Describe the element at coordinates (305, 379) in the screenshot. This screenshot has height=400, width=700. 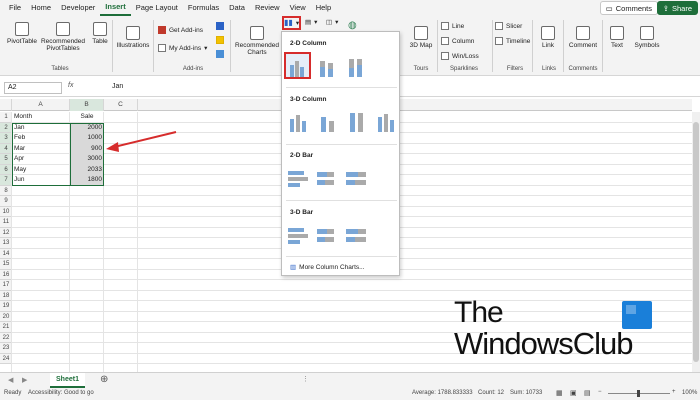
I see `more-sheets-icon: ⋮` at that location.